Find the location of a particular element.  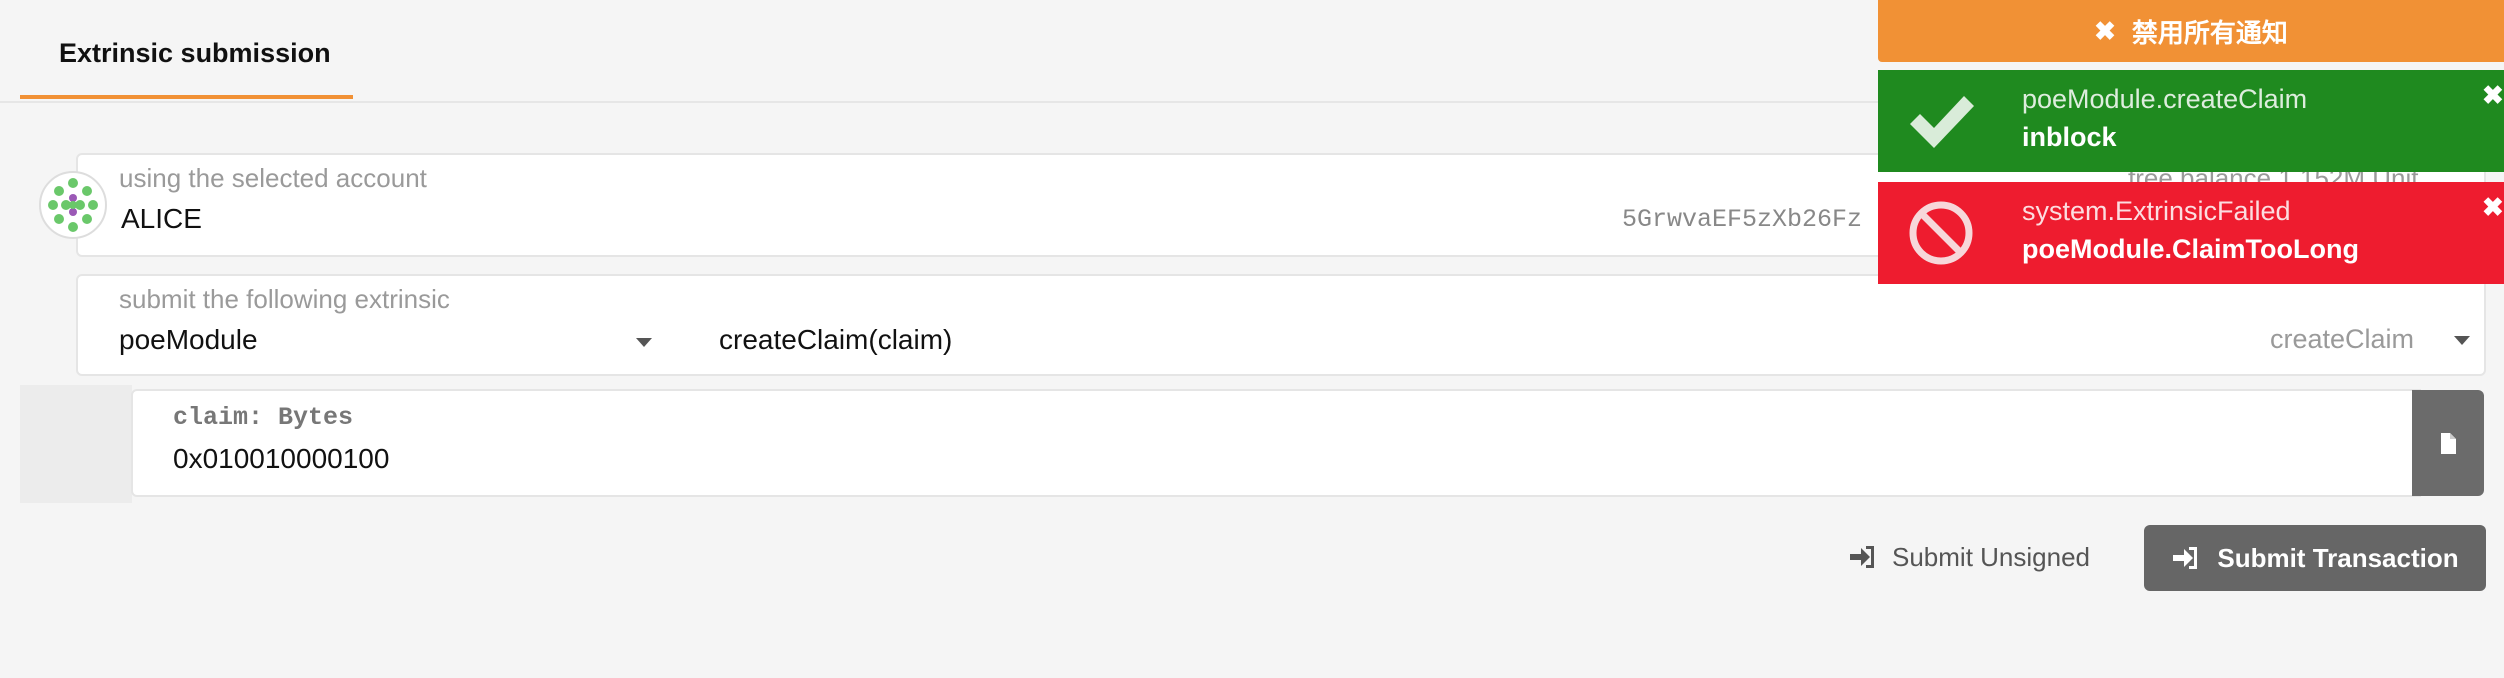

notification-title: poeModule.createClaim is located at coordinates (2165, 99).